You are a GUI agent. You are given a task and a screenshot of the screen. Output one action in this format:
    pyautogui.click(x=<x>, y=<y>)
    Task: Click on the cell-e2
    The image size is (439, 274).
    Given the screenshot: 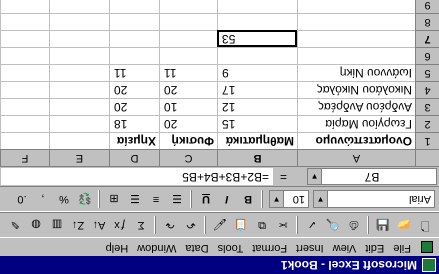 What is the action you would take?
    pyautogui.click(x=79, y=123)
    